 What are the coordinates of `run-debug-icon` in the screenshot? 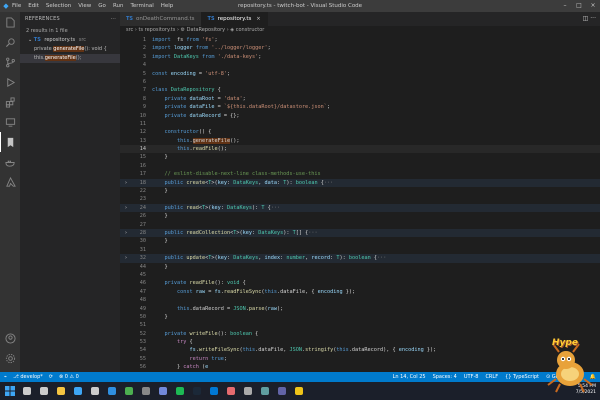 It's located at (10, 82).